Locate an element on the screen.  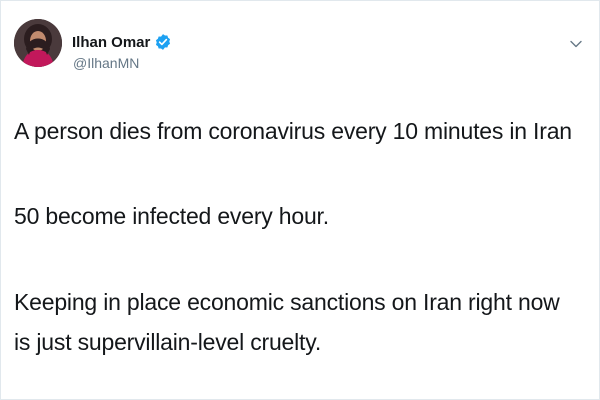
tweet-text-paragraph-3-line-2: is just supervillain-level cruelty. is located at coordinates (168, 342).